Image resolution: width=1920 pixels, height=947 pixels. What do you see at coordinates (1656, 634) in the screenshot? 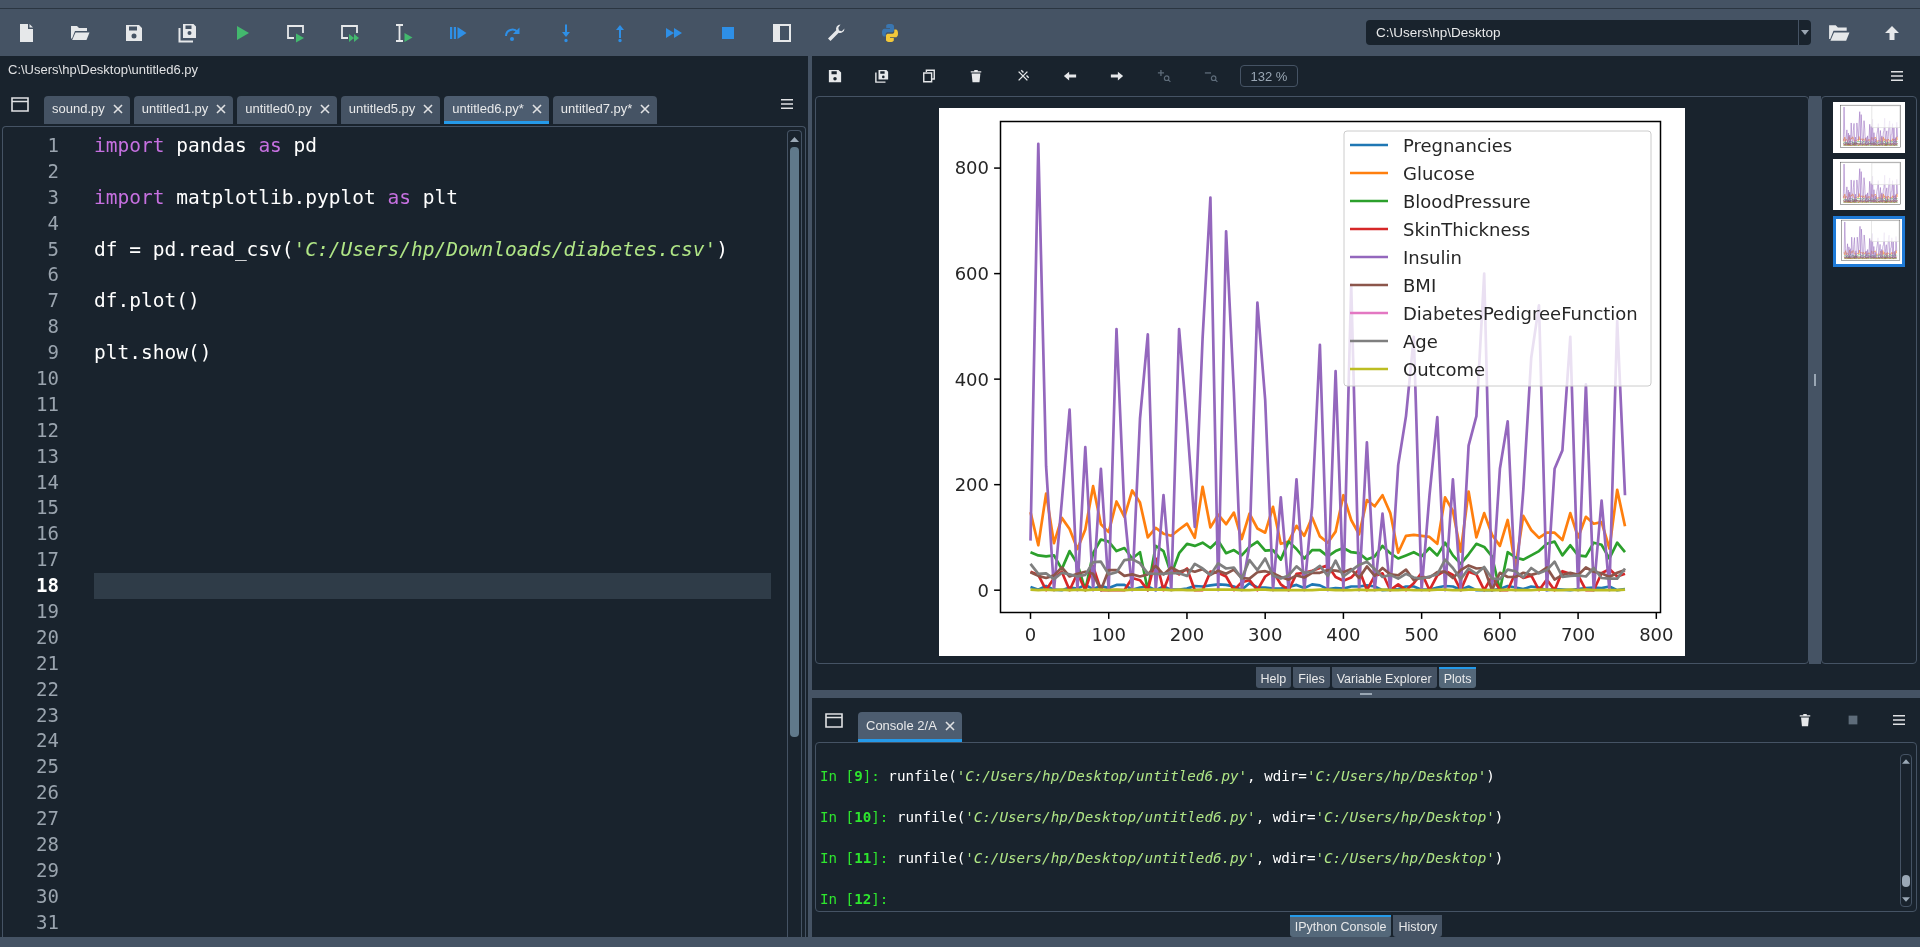
I see `x-tick-label: 800` at bounding box center [1656, 634].